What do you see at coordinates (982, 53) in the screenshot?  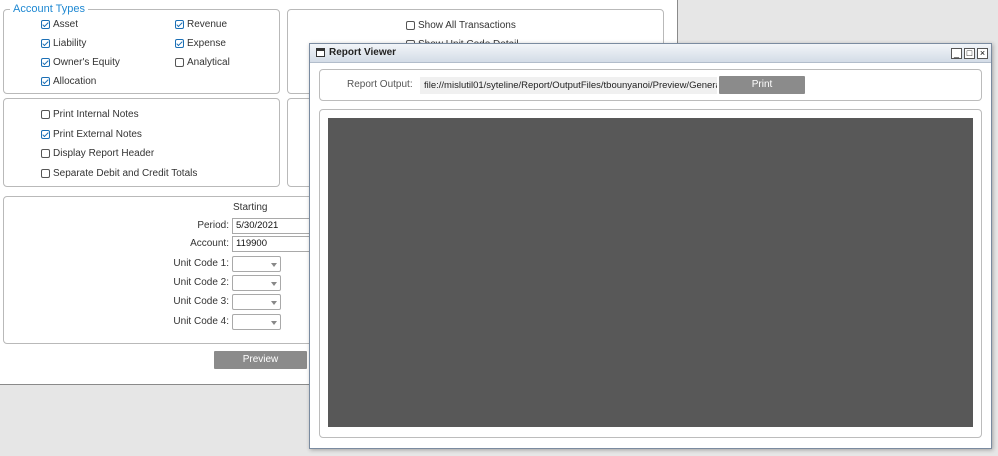 I see `close-button: ×` at bounding box center [982, 53].